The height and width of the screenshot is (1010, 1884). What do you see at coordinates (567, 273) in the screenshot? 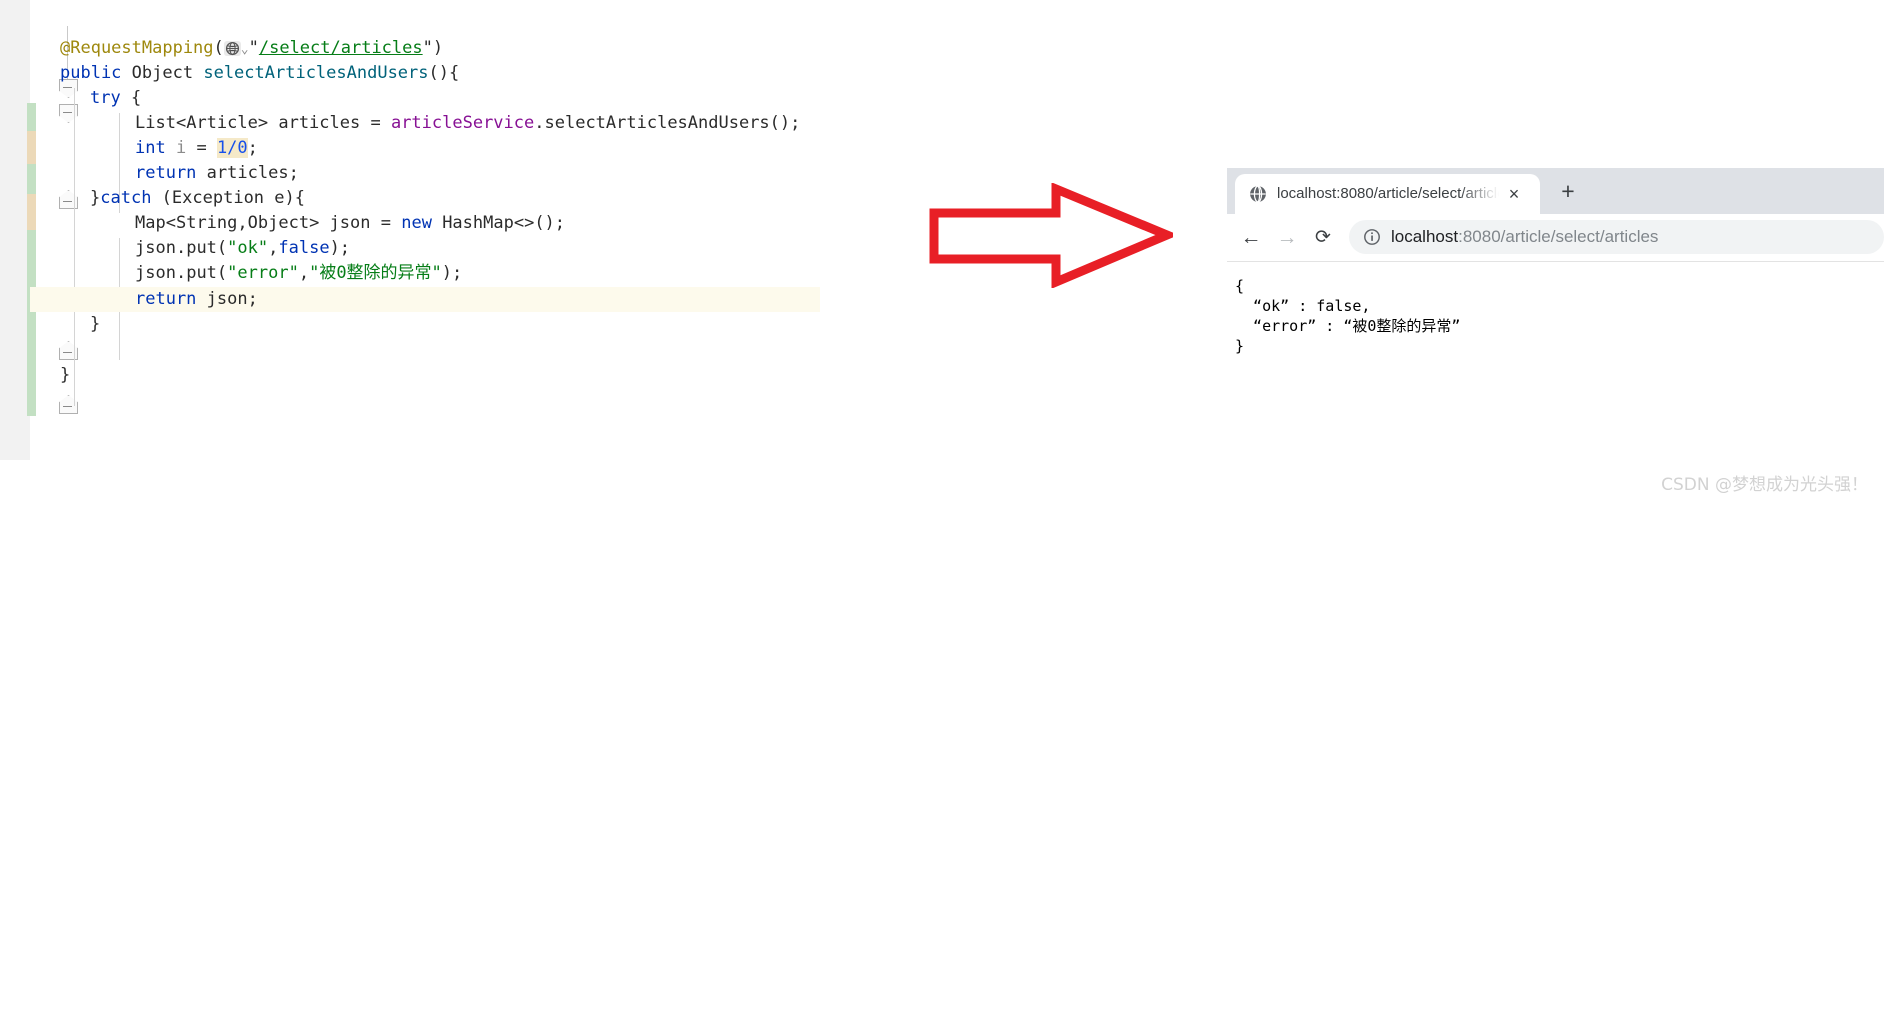
I see `code-line-put-error: json.put("error","被0整除的异常");` at bounding box center [567, 273].